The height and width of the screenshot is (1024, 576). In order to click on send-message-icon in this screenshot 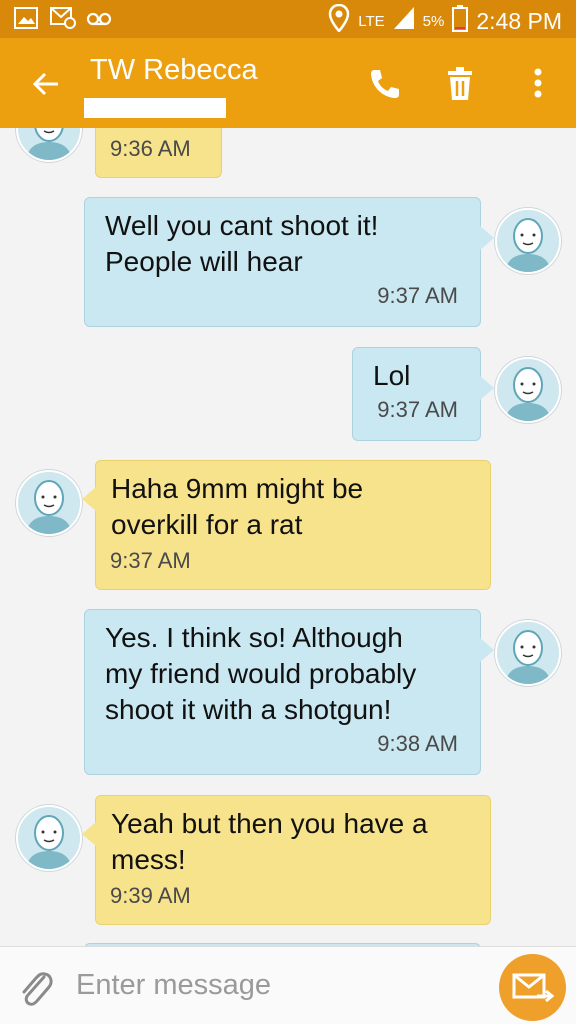, I will do `click(533, 988)`.